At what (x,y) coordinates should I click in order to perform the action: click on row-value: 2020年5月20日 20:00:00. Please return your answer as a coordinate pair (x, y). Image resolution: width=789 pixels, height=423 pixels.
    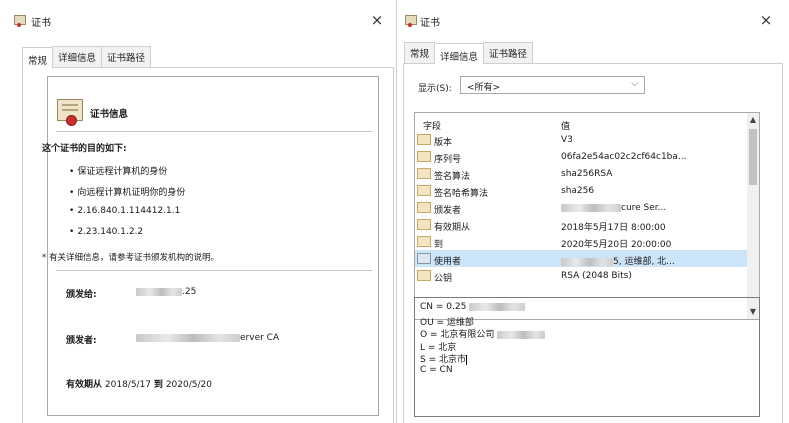
    Looking at the image, I should click on (616, 245).